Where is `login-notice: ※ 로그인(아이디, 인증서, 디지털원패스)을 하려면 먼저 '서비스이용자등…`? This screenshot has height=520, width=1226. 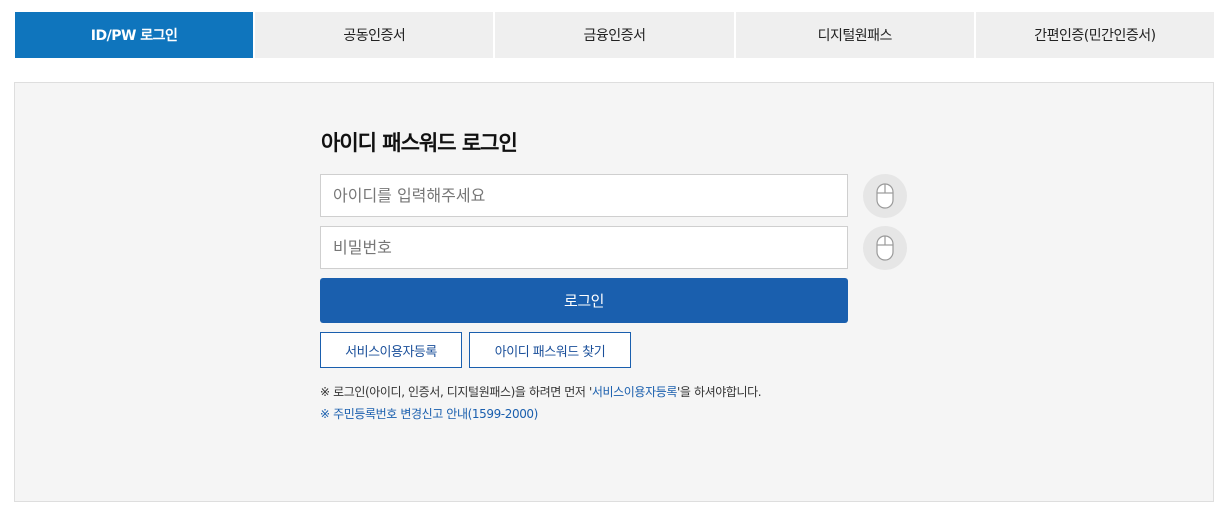 login-notice: ※ 로그인(아이디, 인증서, 디지털원패스)을 하려면 먼저 '서비스이용자등… is located at coordinates (541, 391).